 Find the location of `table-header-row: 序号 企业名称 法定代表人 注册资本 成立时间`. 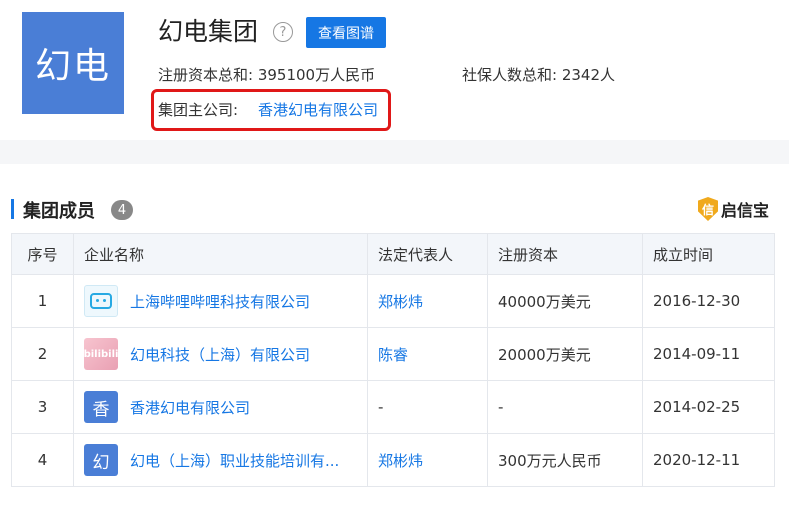

table-header-row: 序号 企业名称 法定代表人 注册资本 成立时间 is located at coordinates (393, 254).